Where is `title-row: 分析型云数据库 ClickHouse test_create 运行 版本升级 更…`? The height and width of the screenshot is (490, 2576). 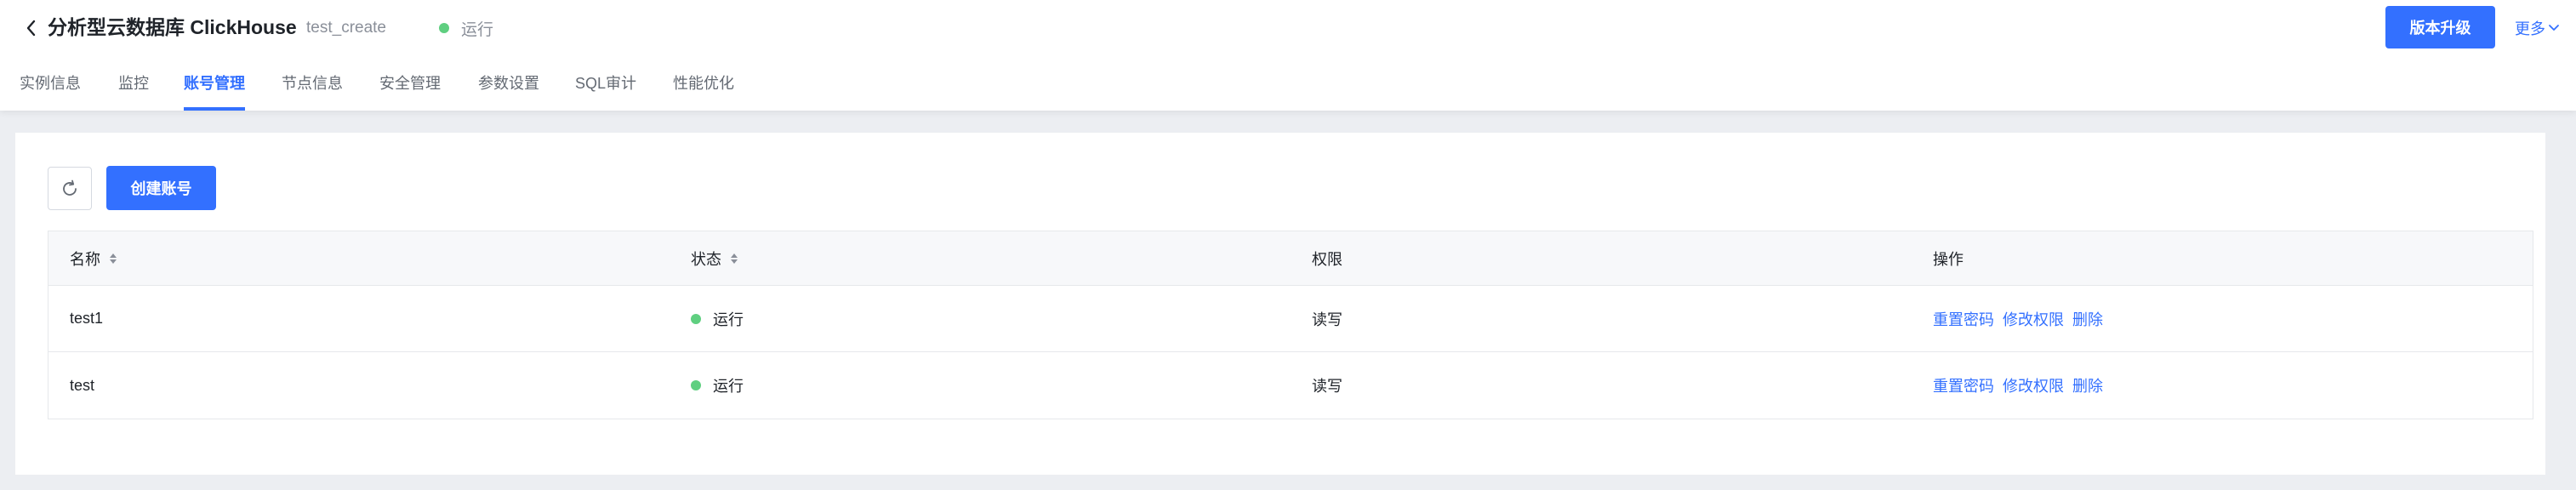 title-row: 分析型云数据库 ClickHouse test_create 运行 版本升级 更… is located at coordinates (1288, 28).